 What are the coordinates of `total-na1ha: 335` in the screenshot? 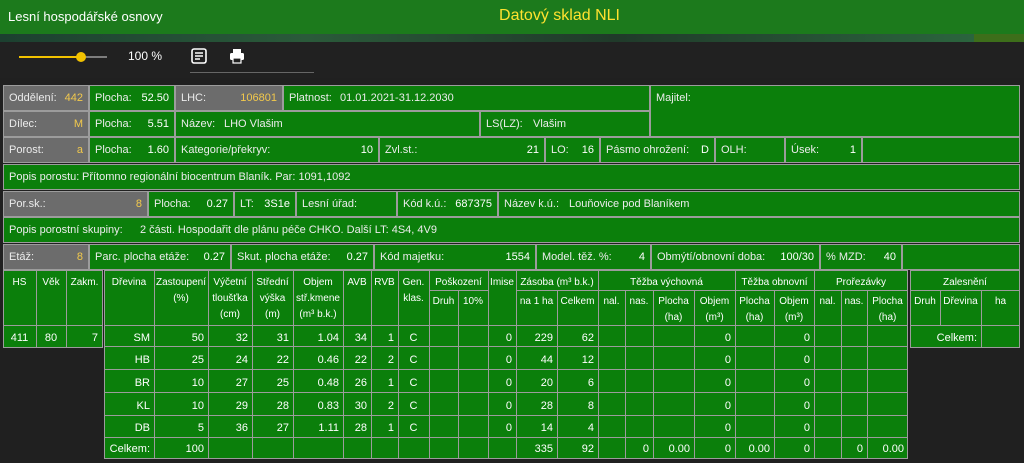 It's located at (543, 449).